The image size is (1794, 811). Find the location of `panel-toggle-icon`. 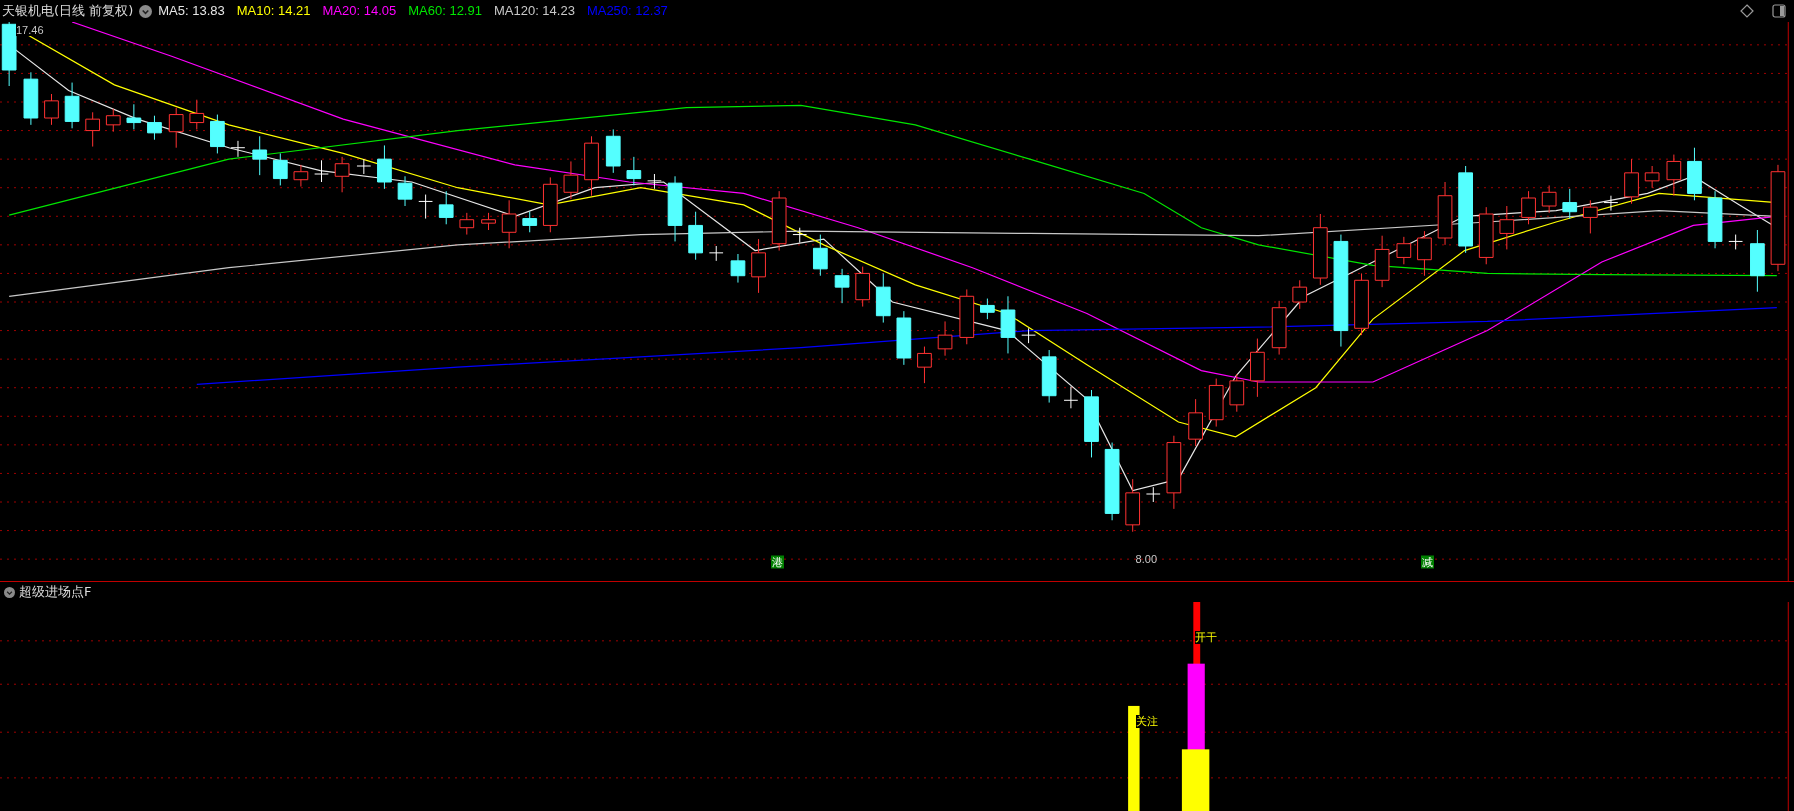

panel-toggle-icon is located at coordinates (1779, 11).